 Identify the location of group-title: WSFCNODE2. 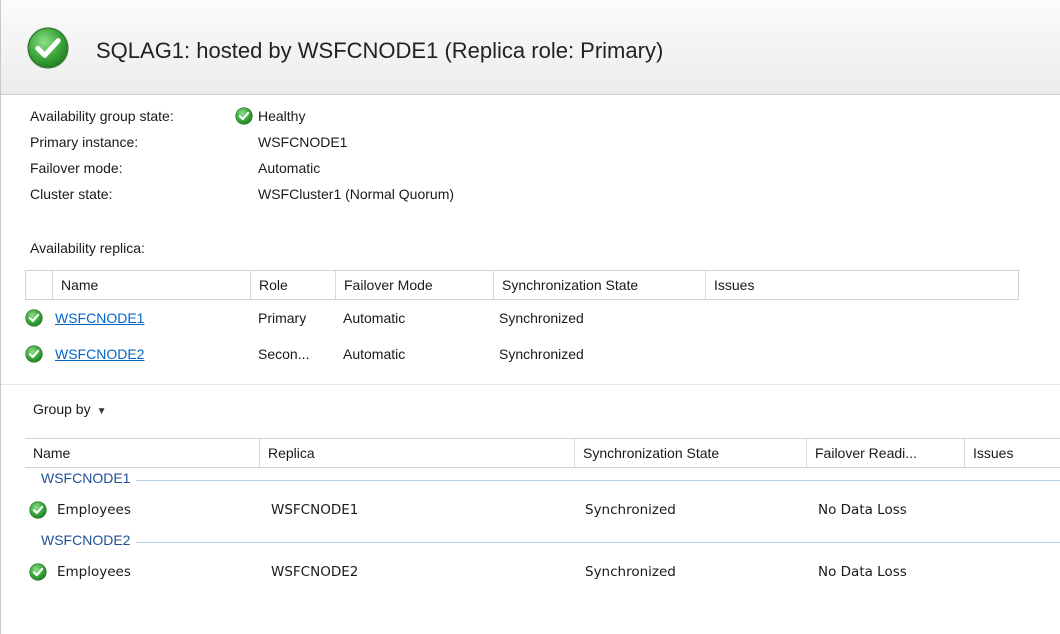
(89, 540).